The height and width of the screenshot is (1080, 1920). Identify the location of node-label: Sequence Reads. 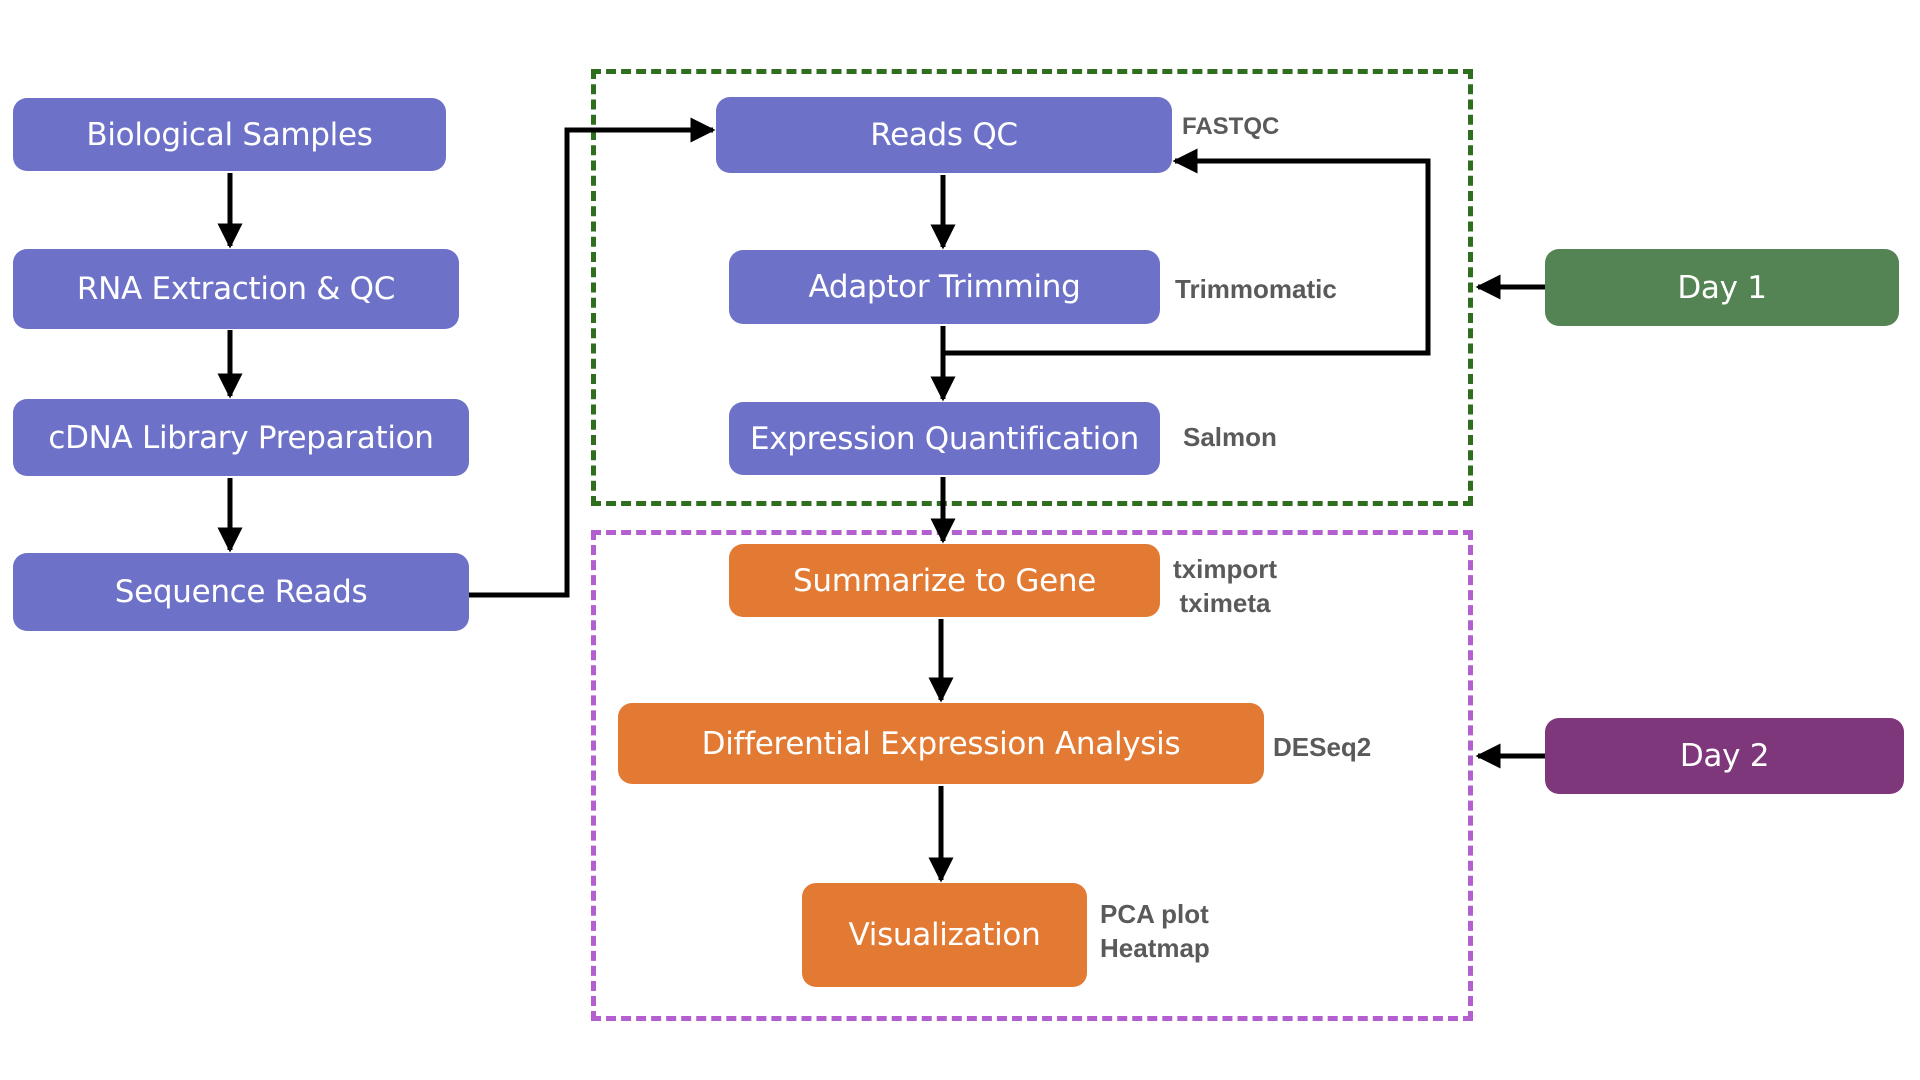
(241, 592).